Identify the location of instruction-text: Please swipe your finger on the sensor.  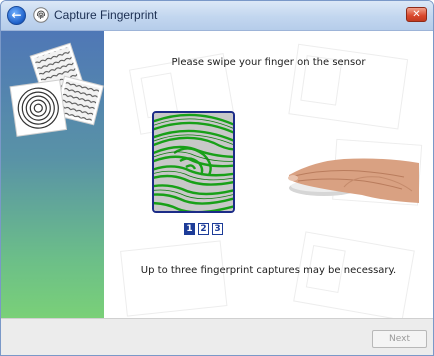
(268, 62).